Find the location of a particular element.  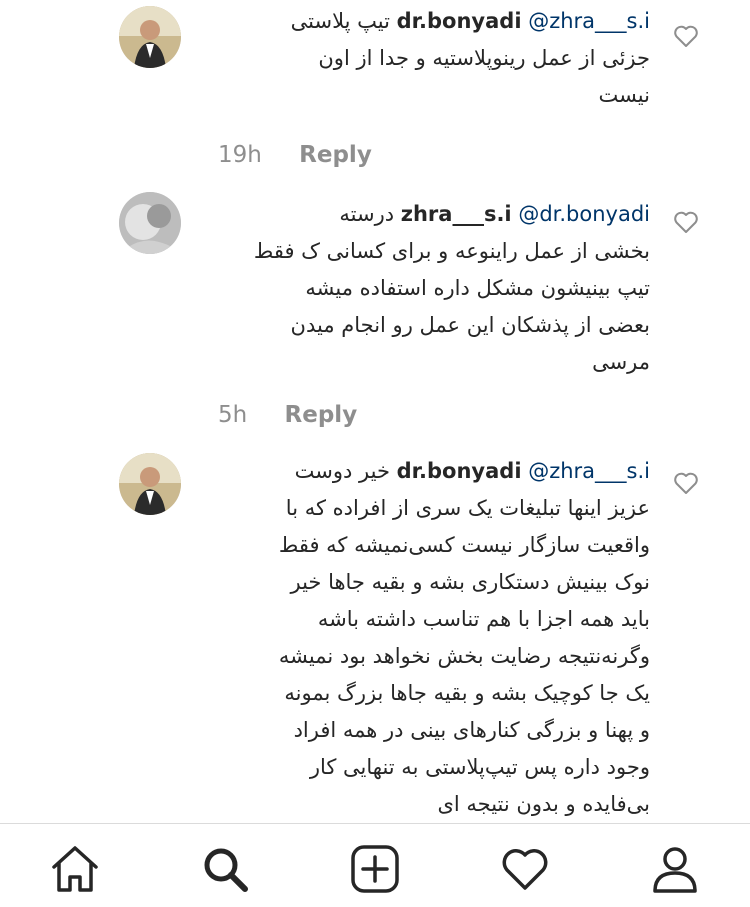

comment-text-line: بی‌فایده و بدون نتیجه ای is located at coordinates (543, 804).